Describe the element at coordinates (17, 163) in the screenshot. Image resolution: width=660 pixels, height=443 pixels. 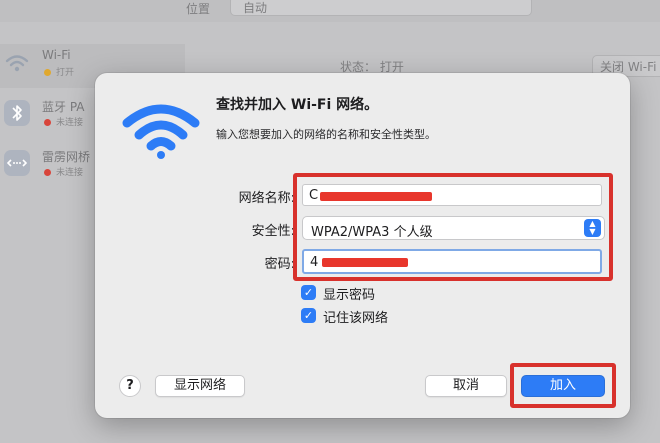
I see `thunderbolt-bridge-icon` at that location.